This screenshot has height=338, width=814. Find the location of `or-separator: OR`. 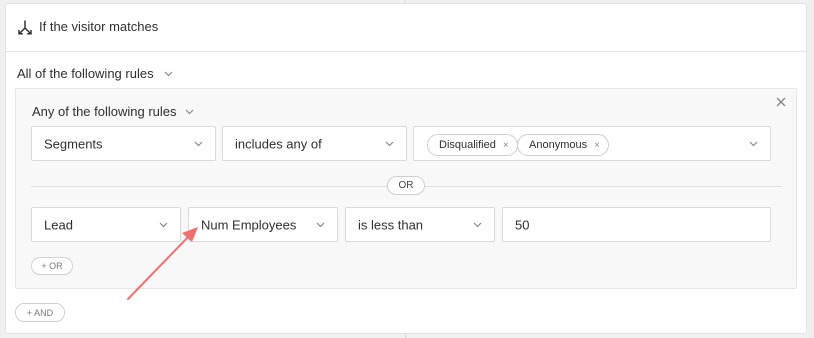

or-separator: OR is located at coordinates (406, 185).